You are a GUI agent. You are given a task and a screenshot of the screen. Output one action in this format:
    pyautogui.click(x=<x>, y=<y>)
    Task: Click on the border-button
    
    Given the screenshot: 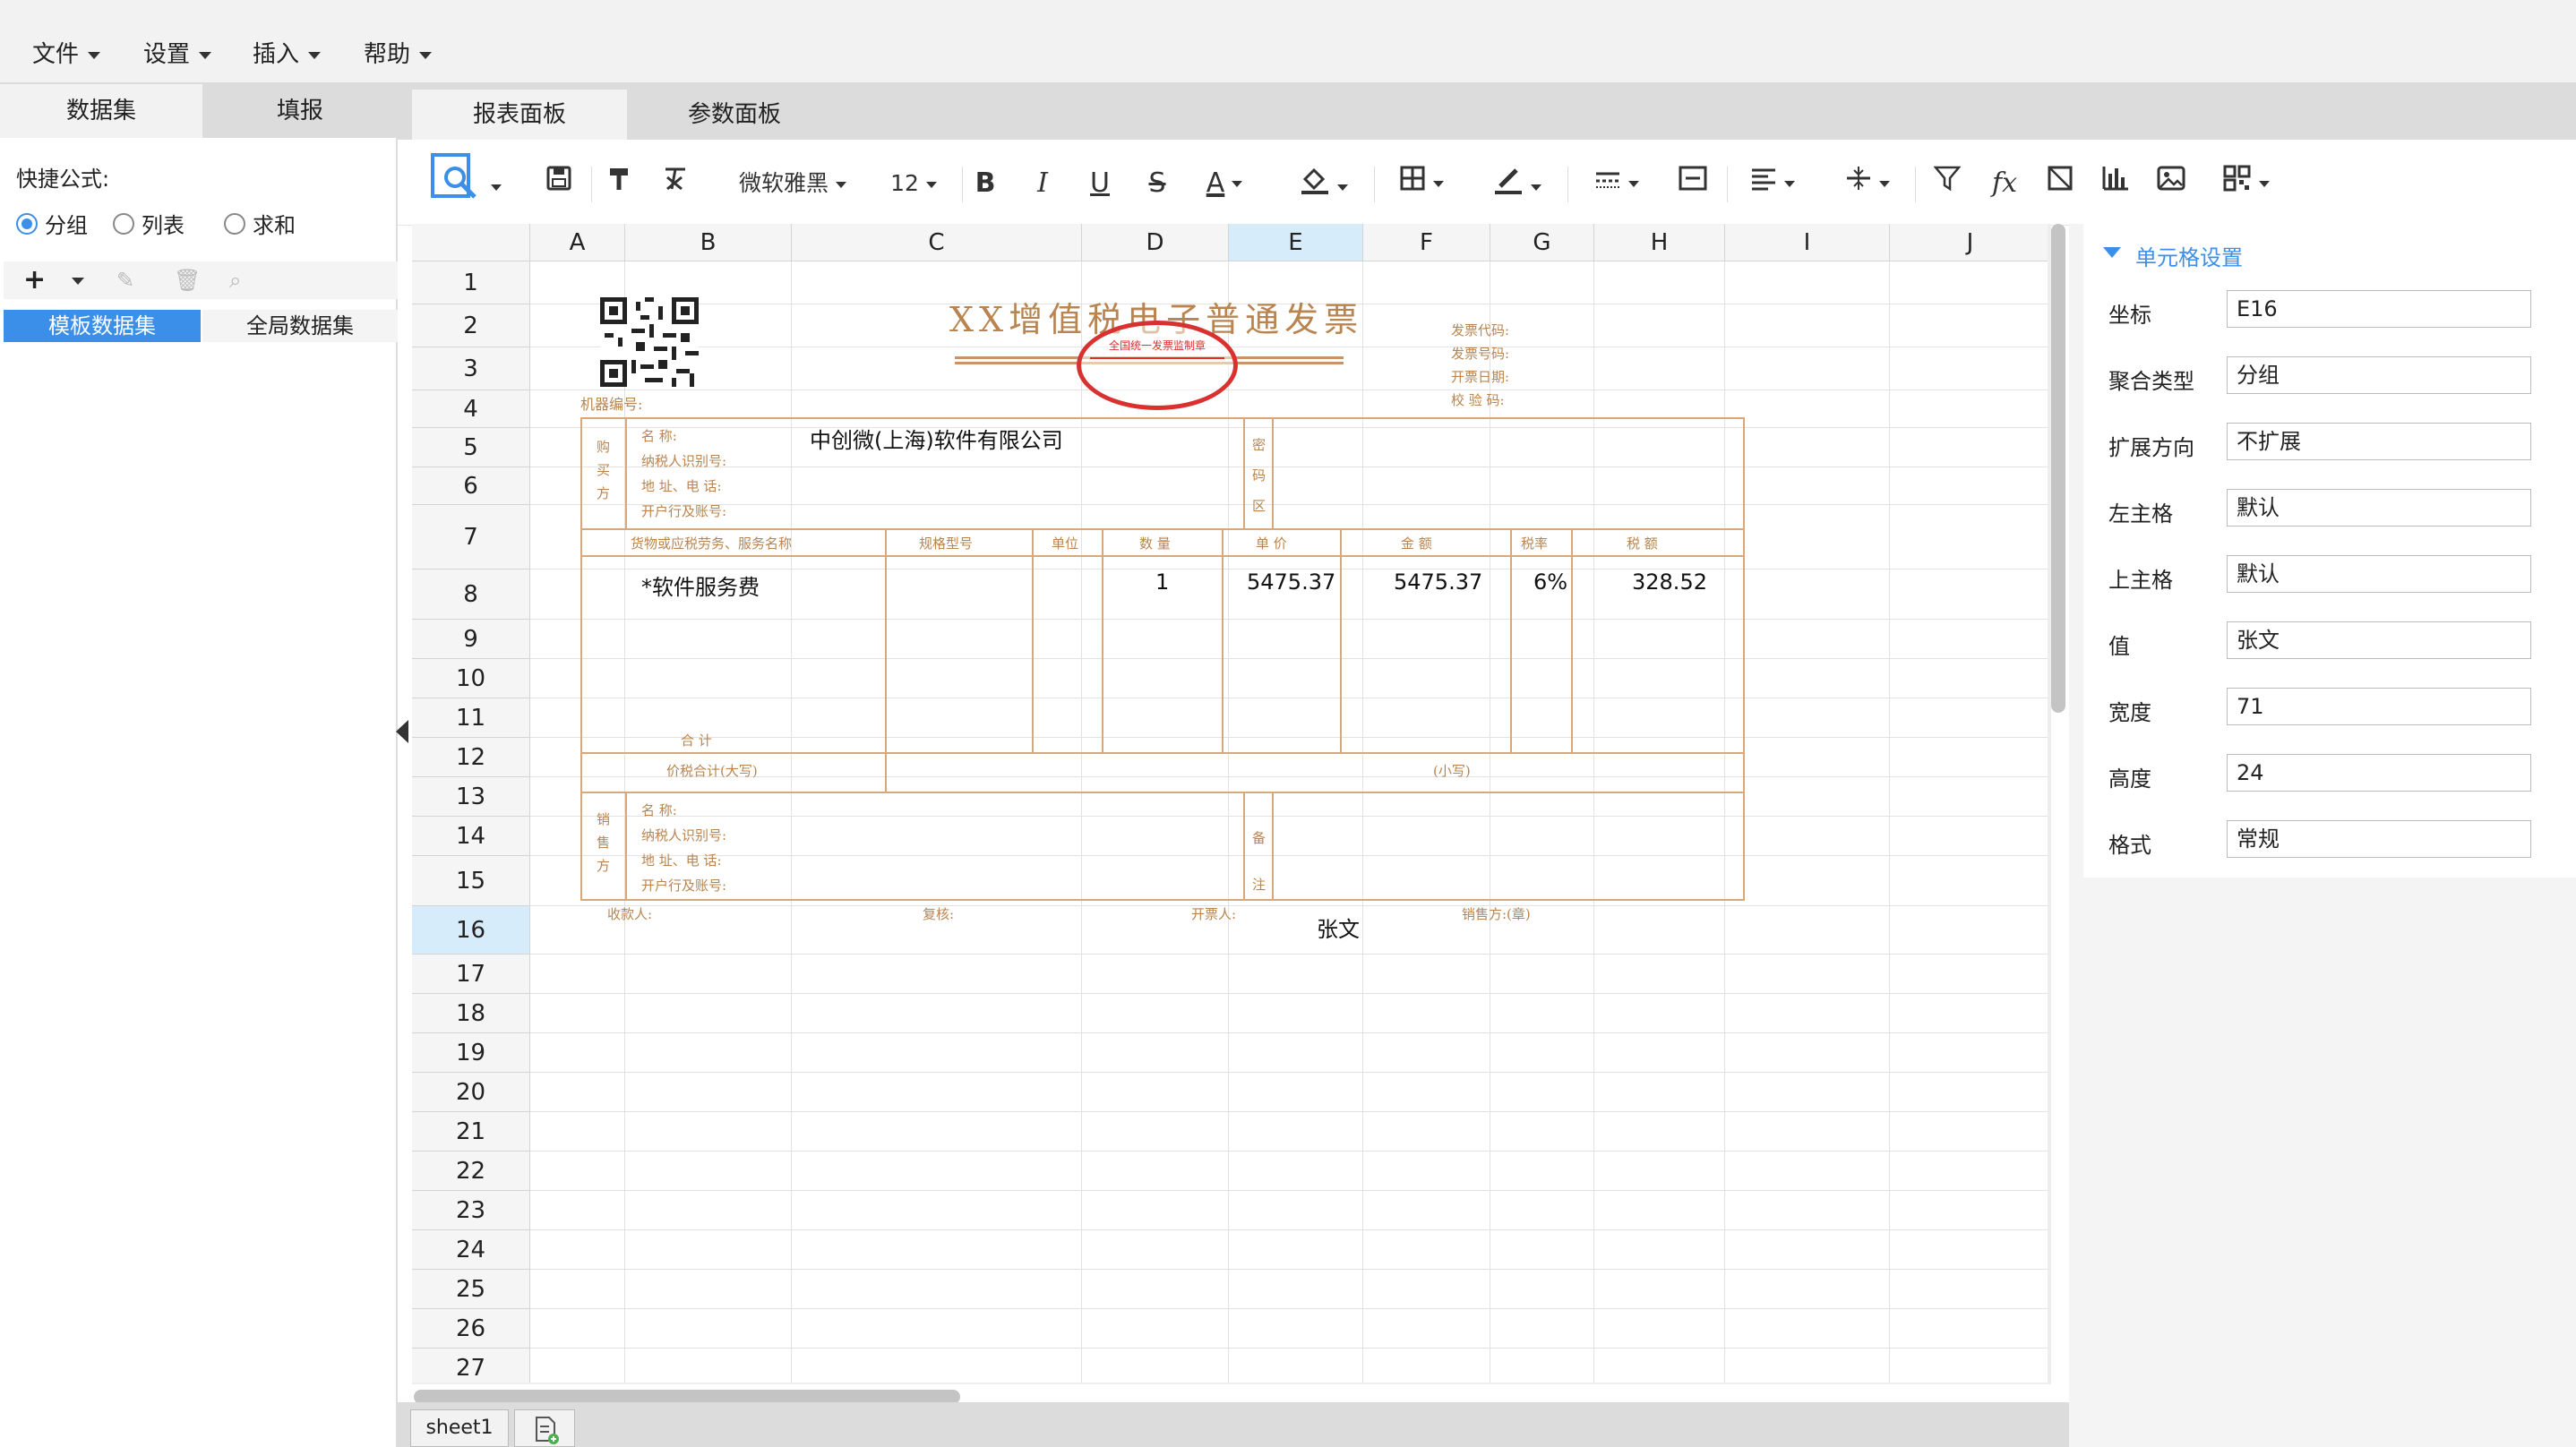 What is the action you would take?
    pyautogui.click(x=1421, y=183)
    